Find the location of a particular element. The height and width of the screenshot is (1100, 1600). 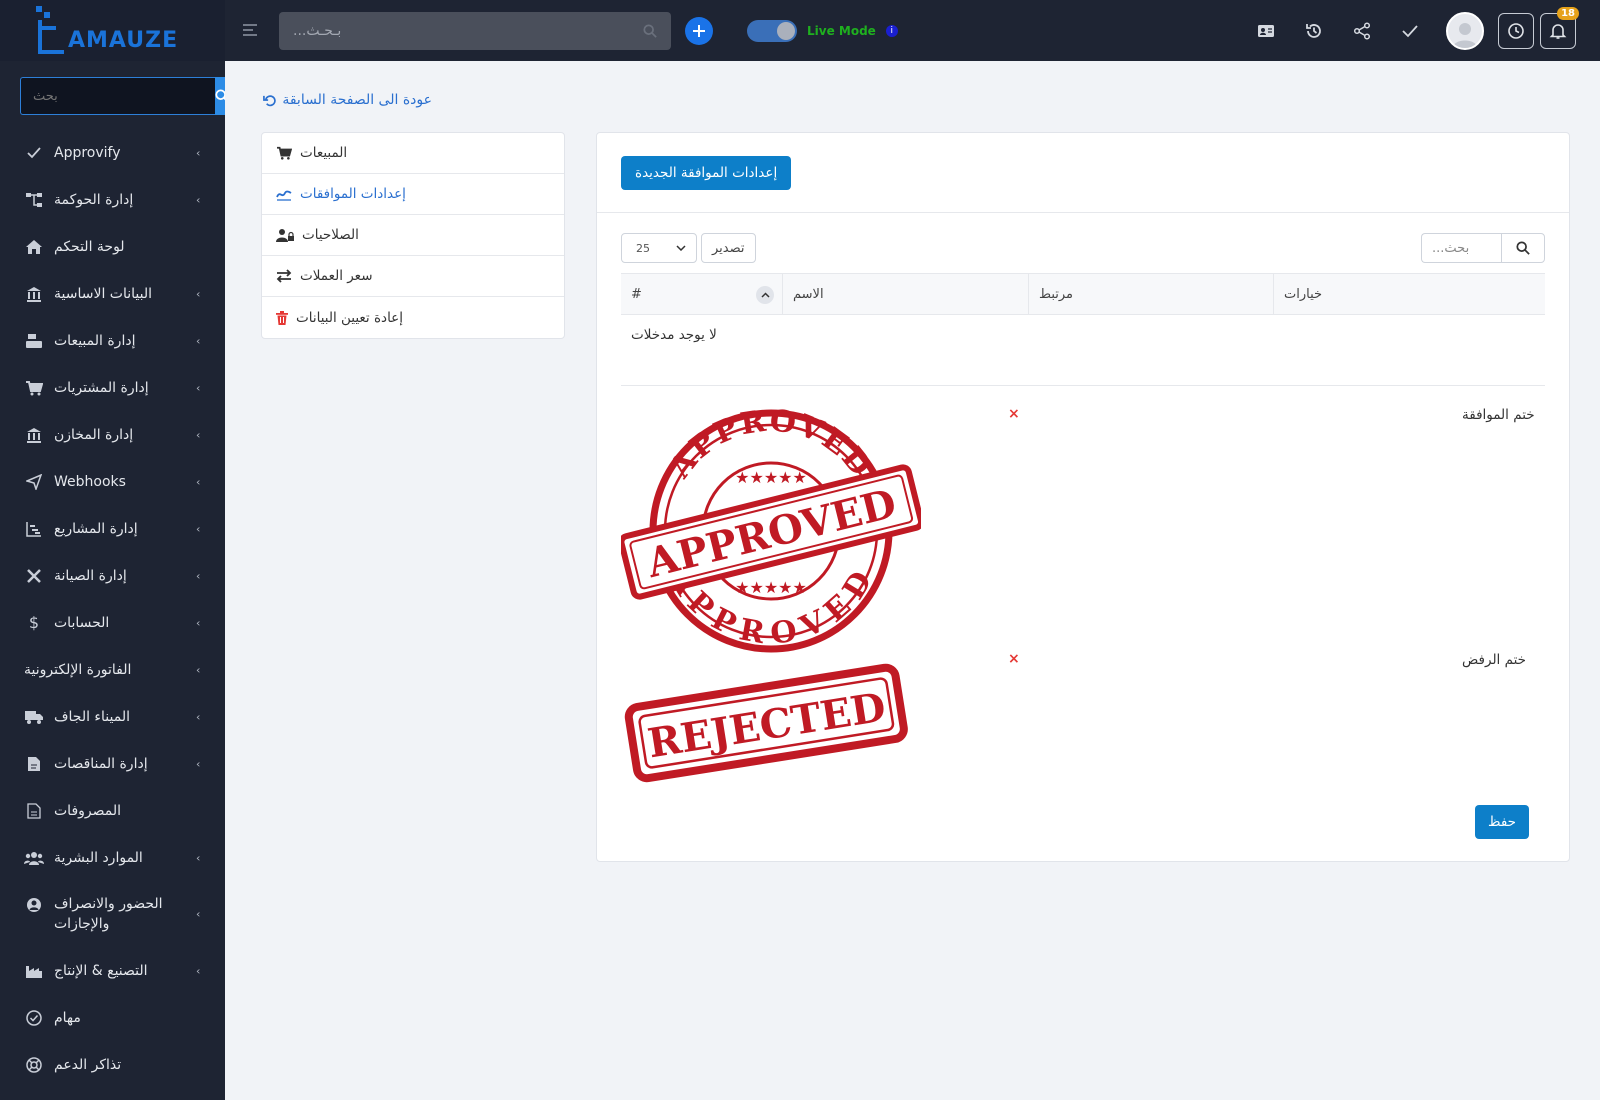

settings-menu-approvals: إعدادات الموافقات is located at coordinates (413, 194).